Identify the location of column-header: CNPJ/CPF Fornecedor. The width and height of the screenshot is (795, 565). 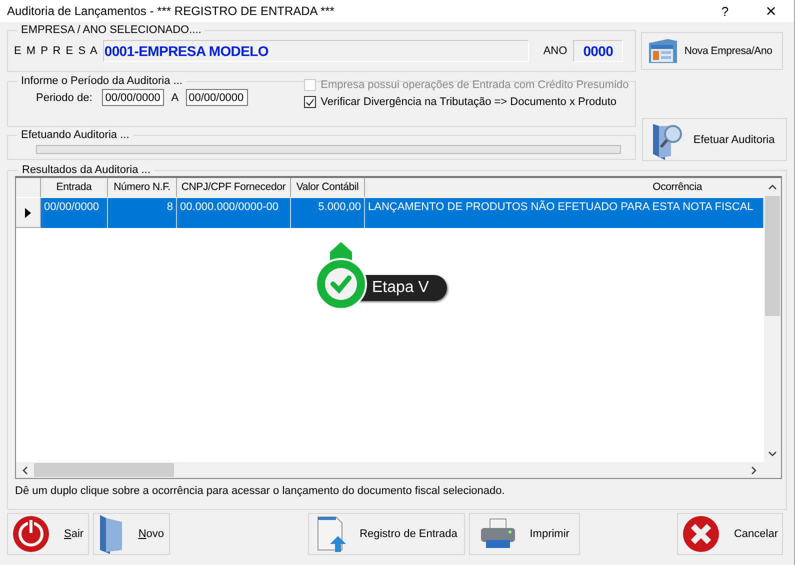
(234, 187).